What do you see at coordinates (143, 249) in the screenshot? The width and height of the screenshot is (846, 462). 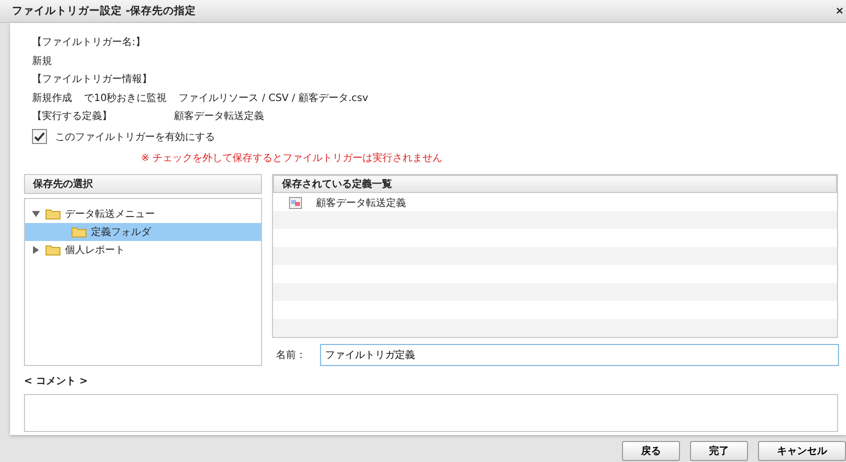 I see `tree-item: 個人レポート` at bounding box center [143, 249].